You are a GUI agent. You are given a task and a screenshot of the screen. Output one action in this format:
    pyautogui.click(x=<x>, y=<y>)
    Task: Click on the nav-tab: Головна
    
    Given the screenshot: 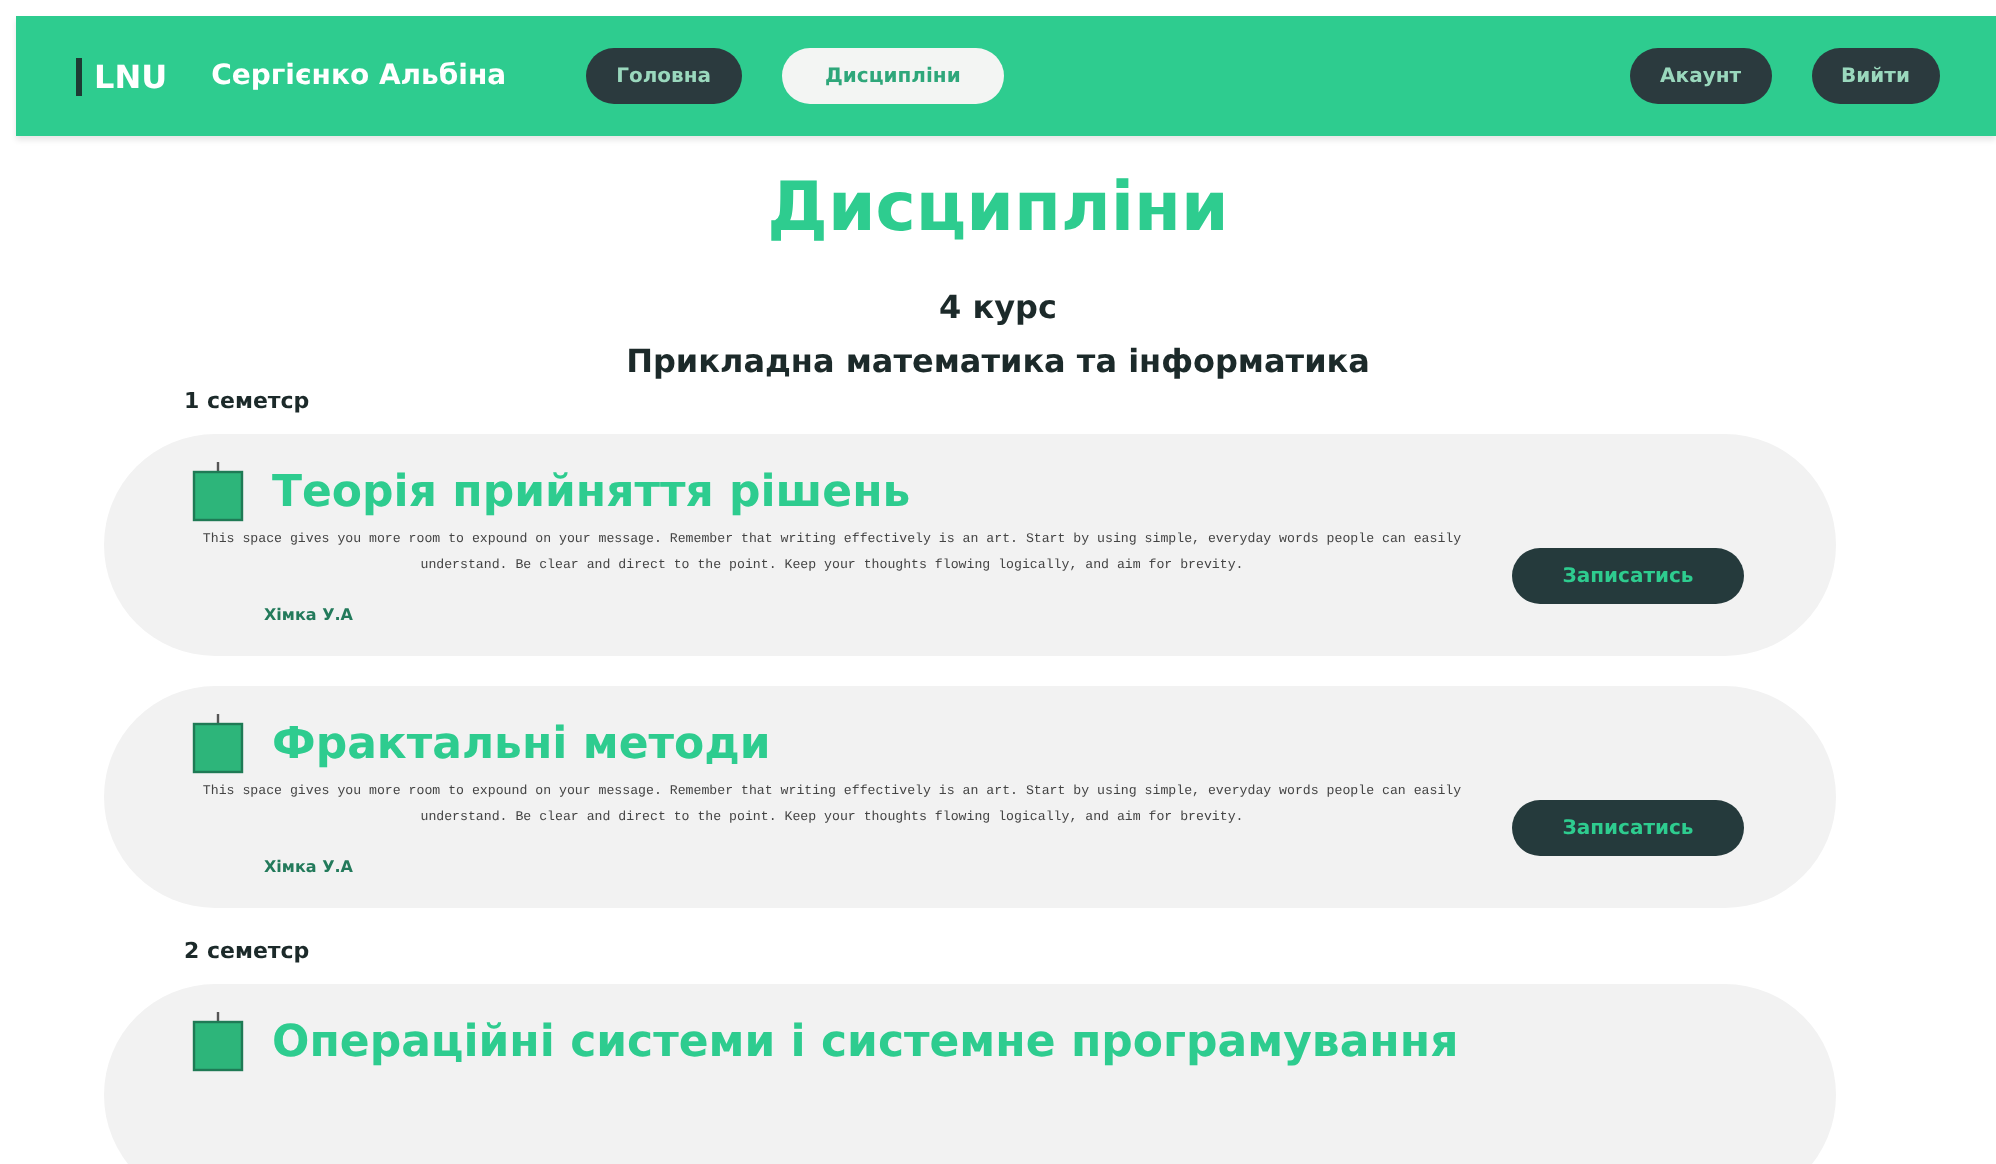 What is the action you would take?
    pyautogui.click(x=664, y=76)
    